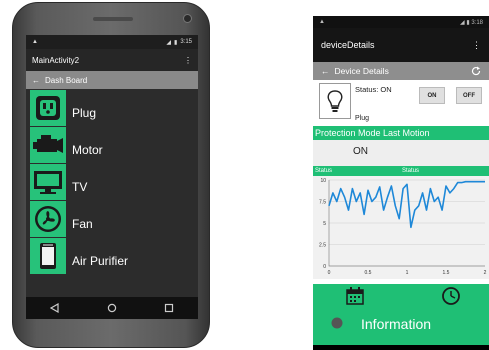 The height and width of the screenshot is (350, 489). Describe the element at coordinates (372, 133) in the screenshot. I see `protection-mode-label: Protection Mode Last Motion` at that location.